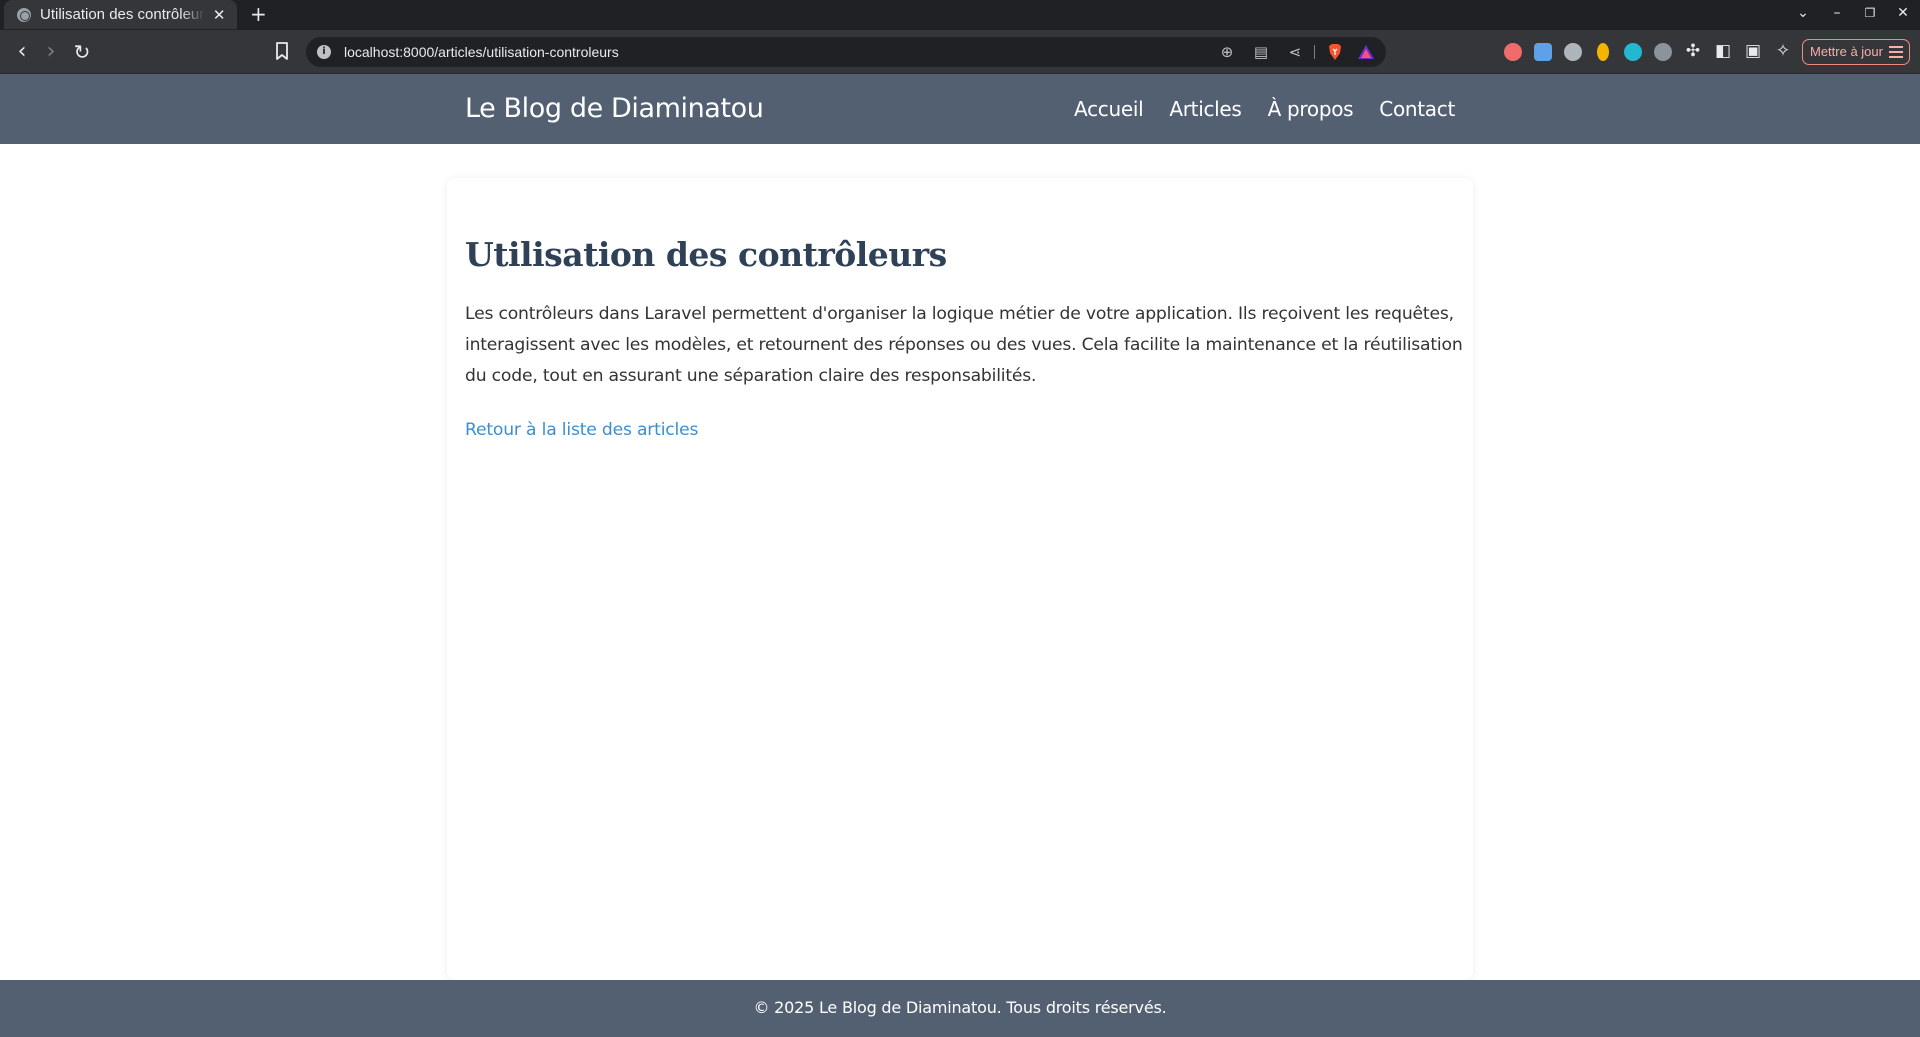  Describe the element at coordinates (1903, 13) in the screenshot. I see `close-window-button: ✕` at that location.